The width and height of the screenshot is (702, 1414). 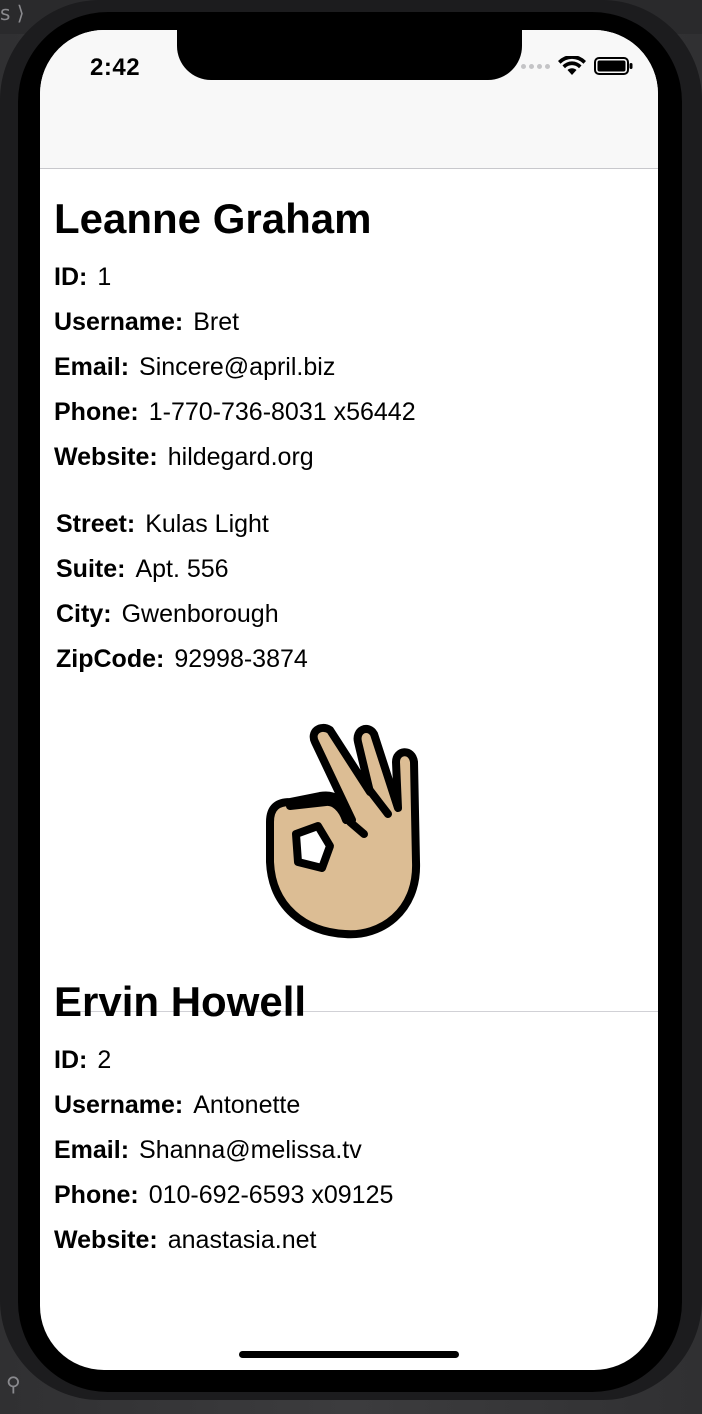 What do you see at coordinates (237, 367) in the screenshot?
I see `field-value: Sincere@april.biz` at bounding box center [237, 367].